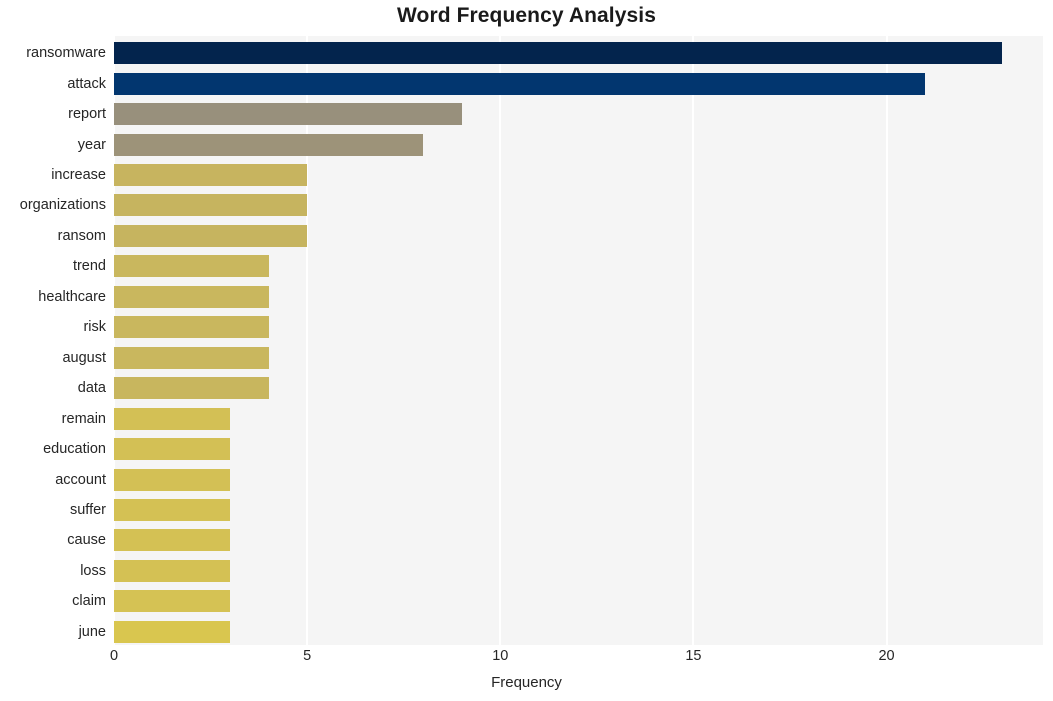  Describe the element at coordinates (172, 418) in the screenshot. I see `bar-remain` at that location.